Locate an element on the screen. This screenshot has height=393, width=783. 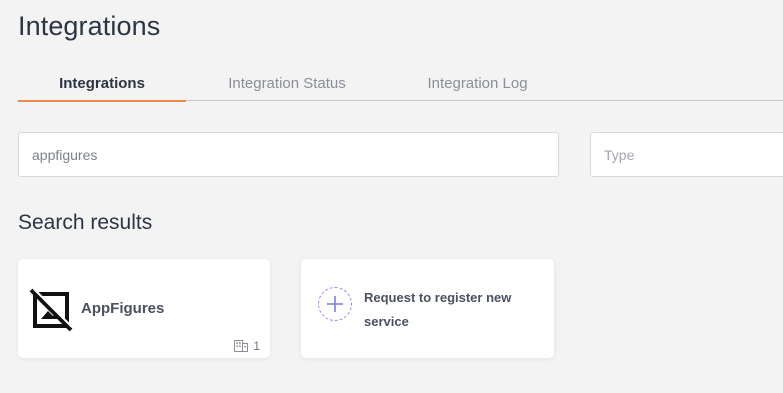
plus-circle is located at coordinates (335, 304).